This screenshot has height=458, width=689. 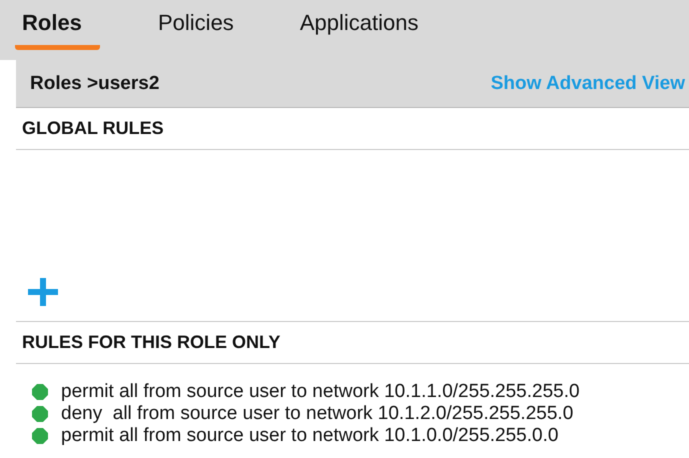 What do you see at coordinates (43, 292) in the screenshot?
I see `add-icon` at bounding box center [43, 292].